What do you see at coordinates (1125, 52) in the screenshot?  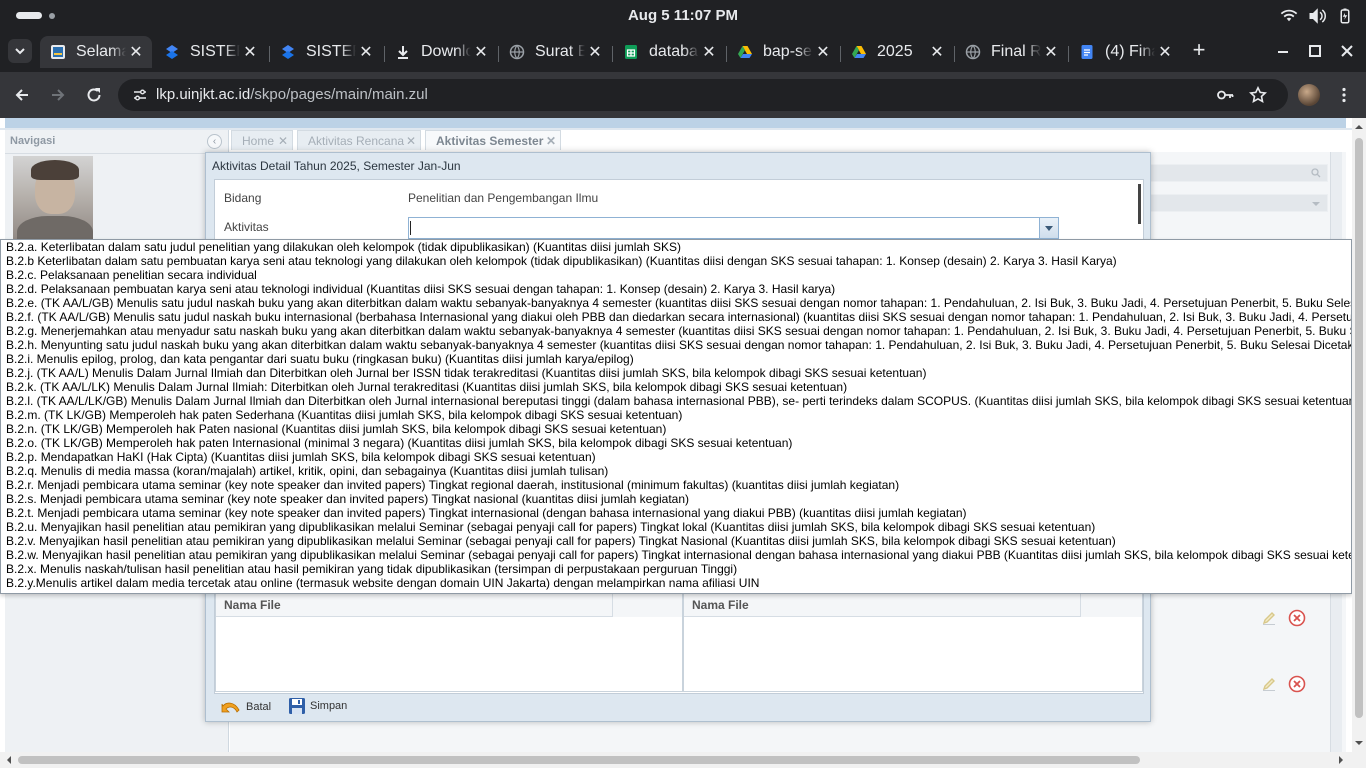 I see `browser-tab: (4) Final ✕` at bounding box center [1125, 52].